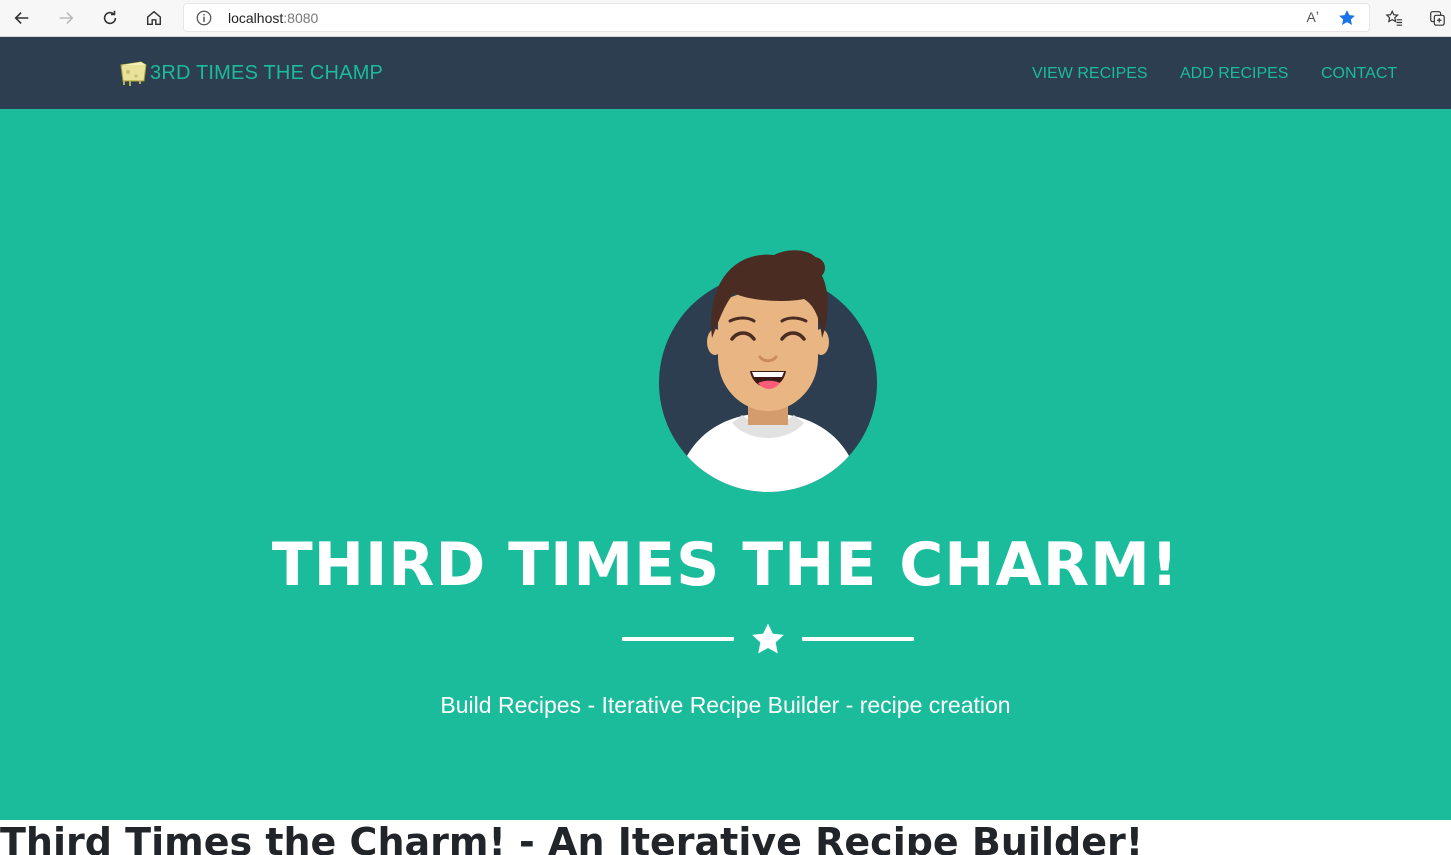 Image resolution: width=1451 pixels, height=855 pixels. What do you see at coordinates (1234, 74) in the screenshot?
I see `nav-add-recipes: ADD RECIPES` at bounding box center [1234, 74].